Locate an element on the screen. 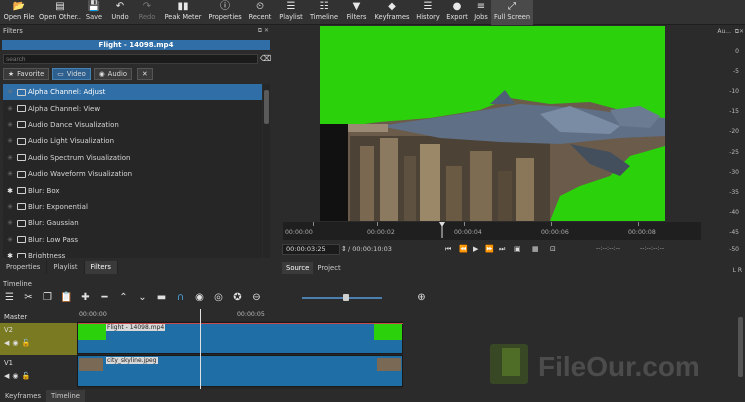 Image resolution: width=745 pixels, height=402 pixels. full-screen-button: ⤢ Full Screen is located at coordinates (512, 12).